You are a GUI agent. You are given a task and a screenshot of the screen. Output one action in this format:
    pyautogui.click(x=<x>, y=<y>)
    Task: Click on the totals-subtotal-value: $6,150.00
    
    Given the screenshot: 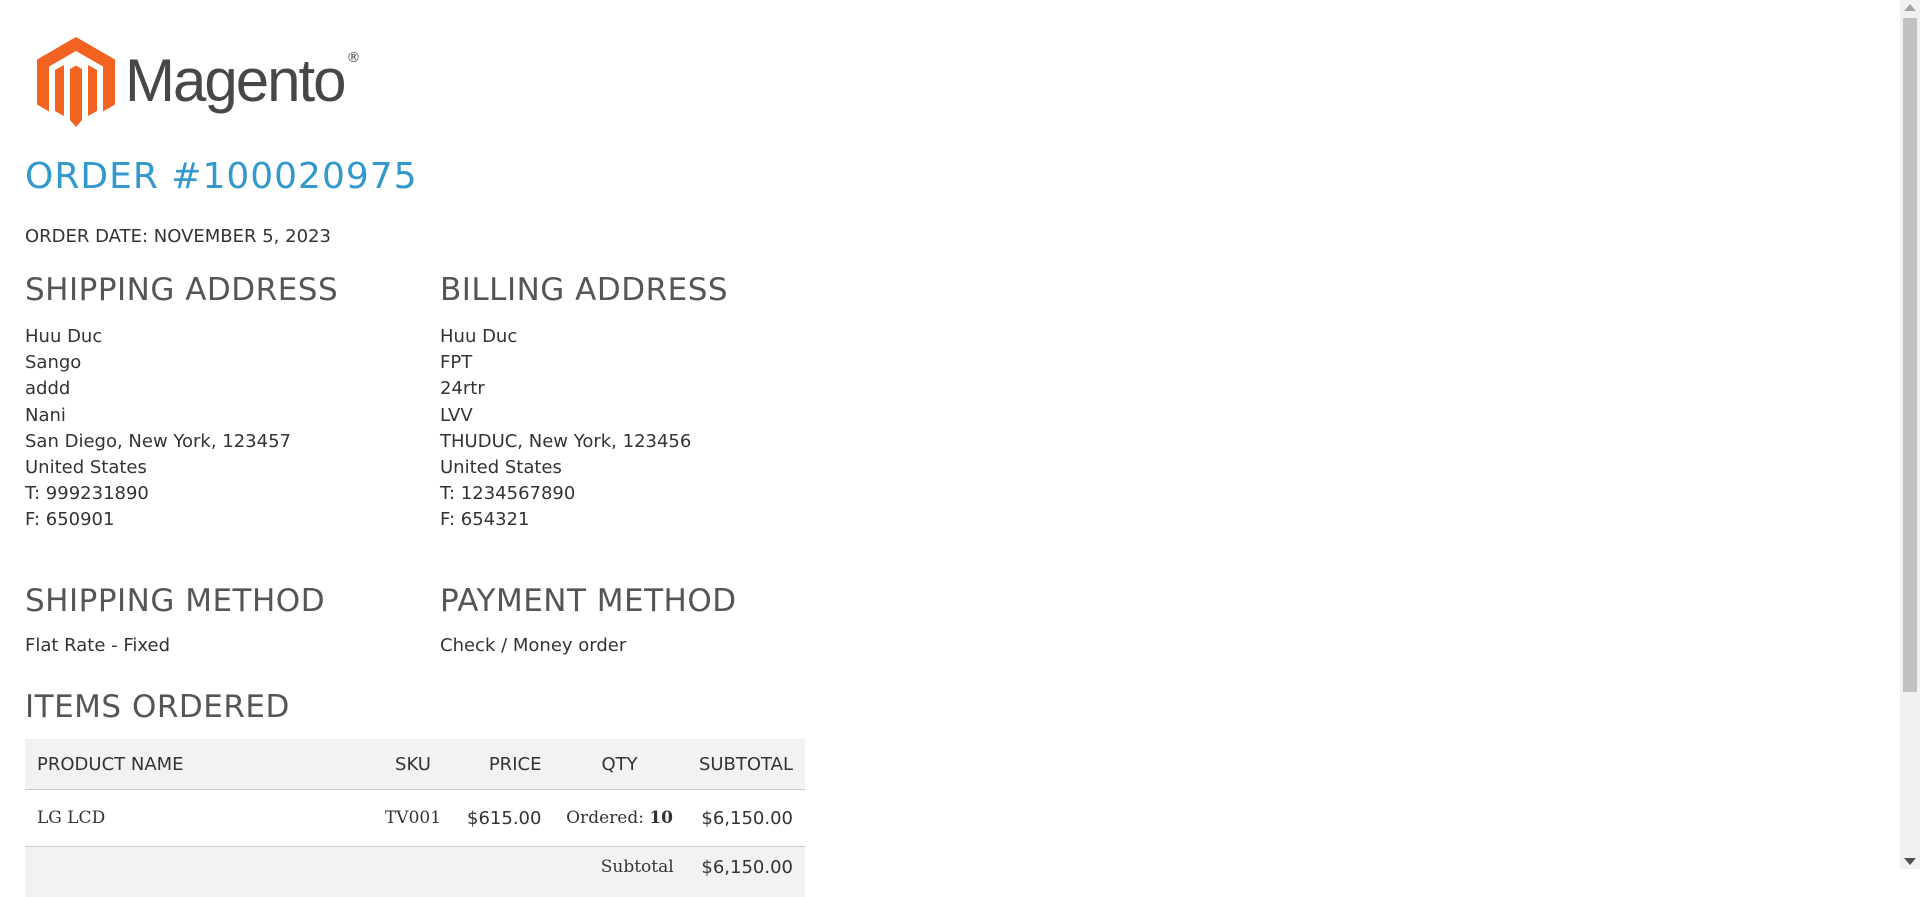 What is the action you would take?
    pyautogui.click(x=745, y=872)
    